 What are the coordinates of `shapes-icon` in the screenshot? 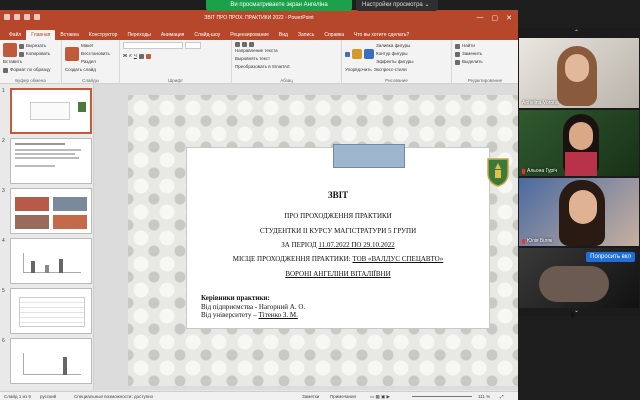 It's located at (347, 54).